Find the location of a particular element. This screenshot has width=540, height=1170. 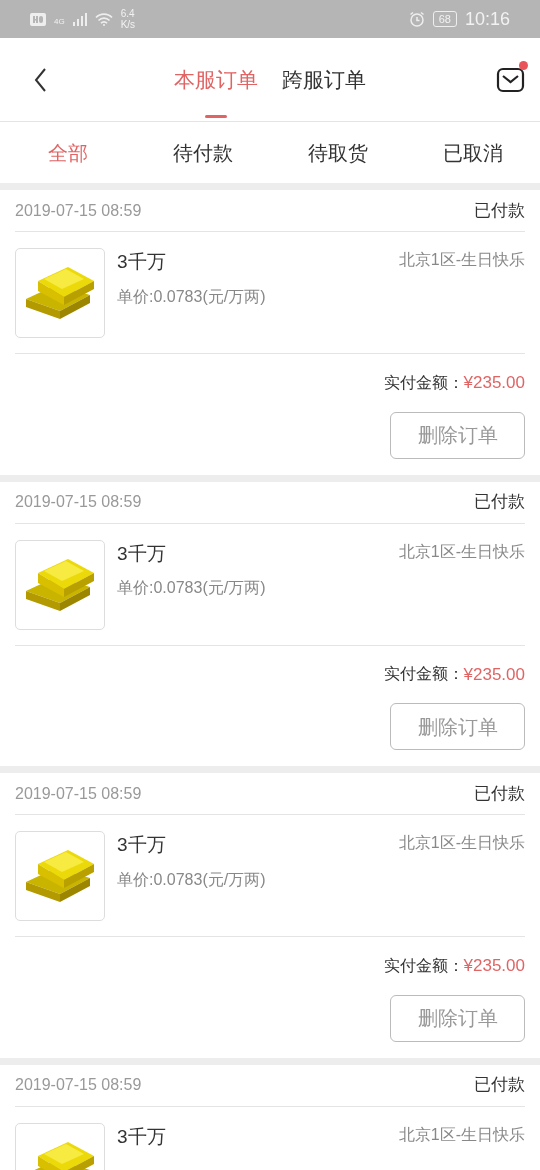

wifi-icon is located at coordinates (103, 19).